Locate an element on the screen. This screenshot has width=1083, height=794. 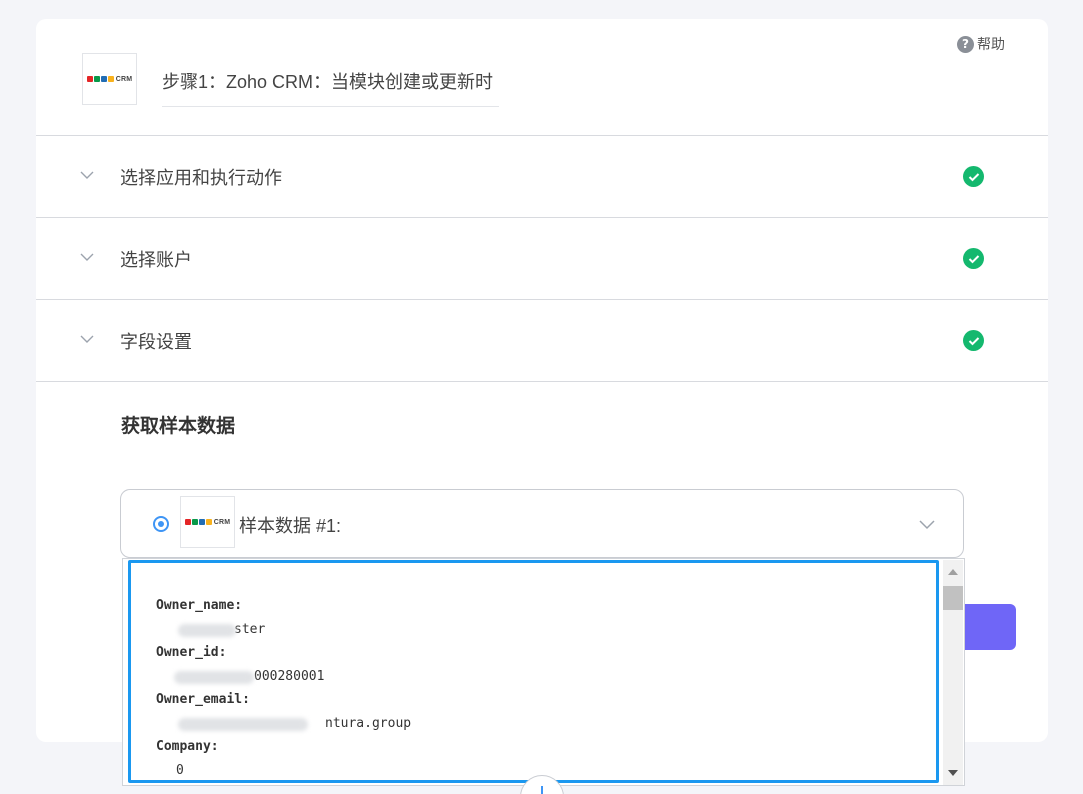
question-circle-icon: ? is located at coordinates (965, 44).